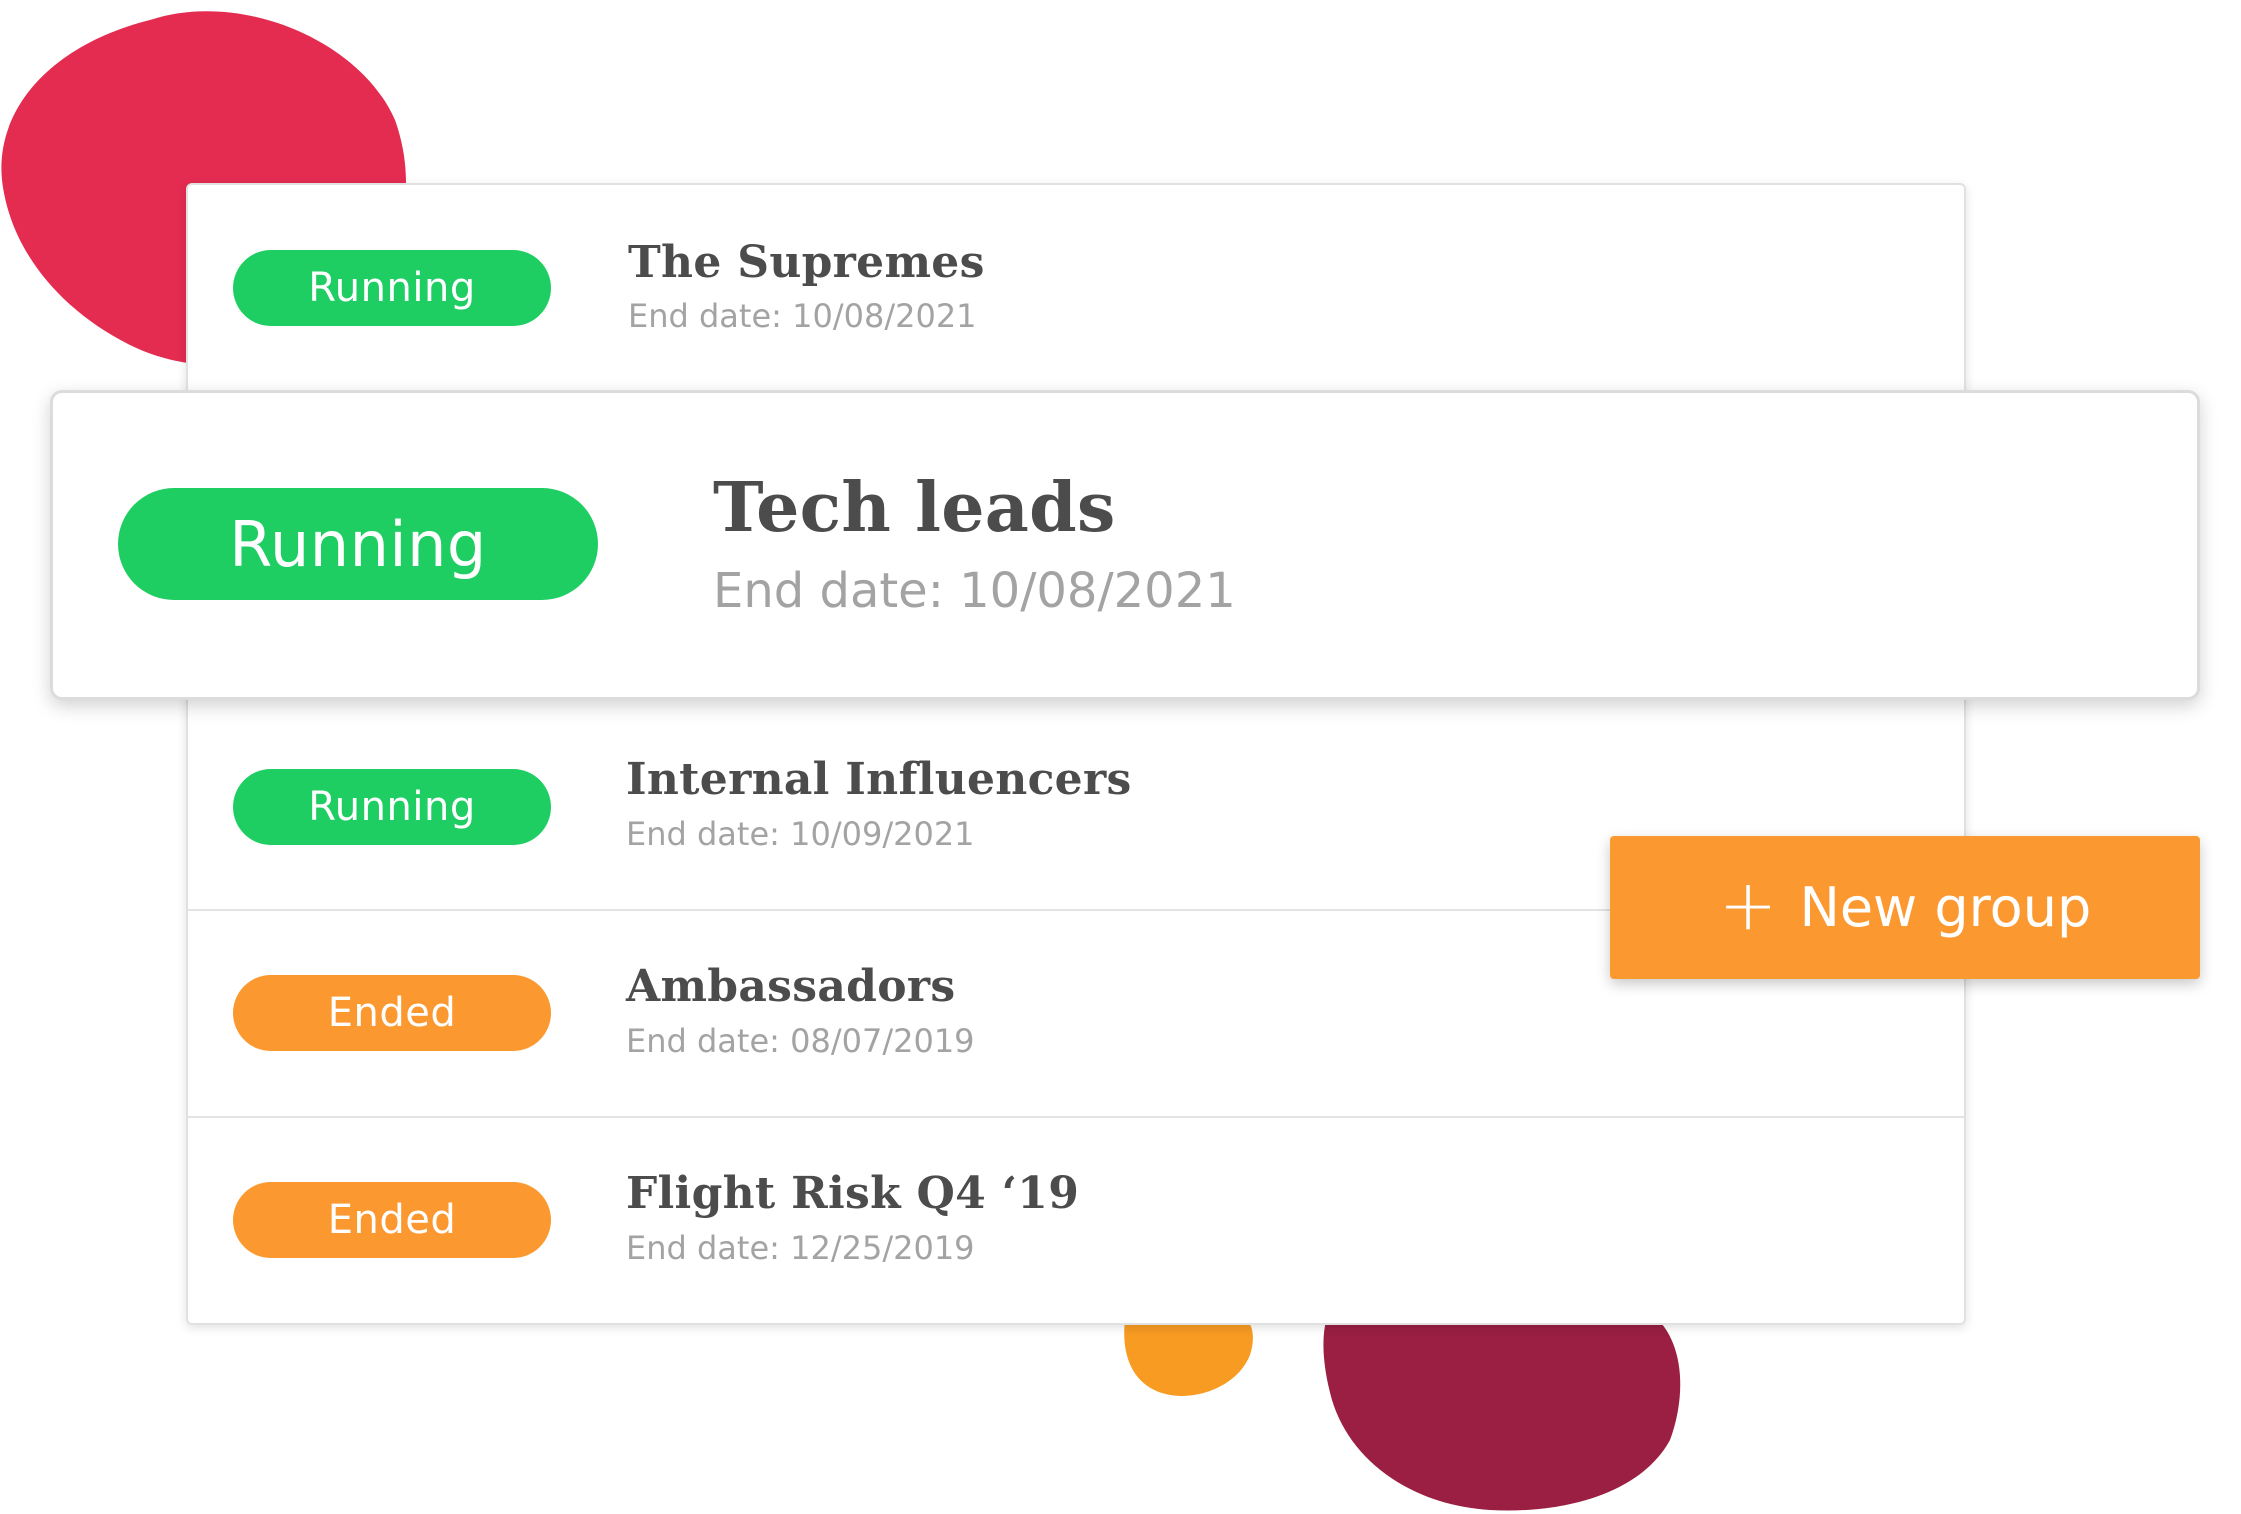 This screenshot has height=1514, width=2241. What do you see at coordinates (800, 1041) in the screenshot?
I see `end-date: End date: 08/07/2019` at bounding box center [800, 1041].